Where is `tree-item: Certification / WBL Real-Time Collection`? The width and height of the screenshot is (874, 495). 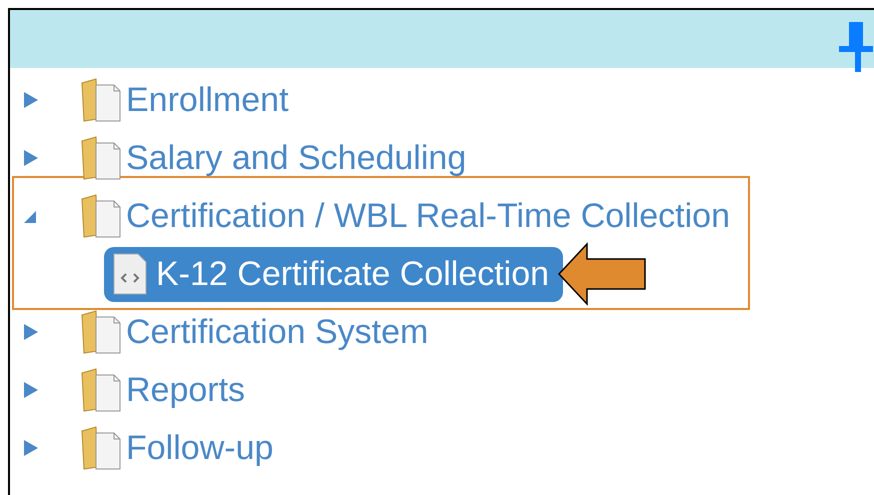 tree-item: Certification / WBL Real-Time Collection is located at coordinates (428, 216).